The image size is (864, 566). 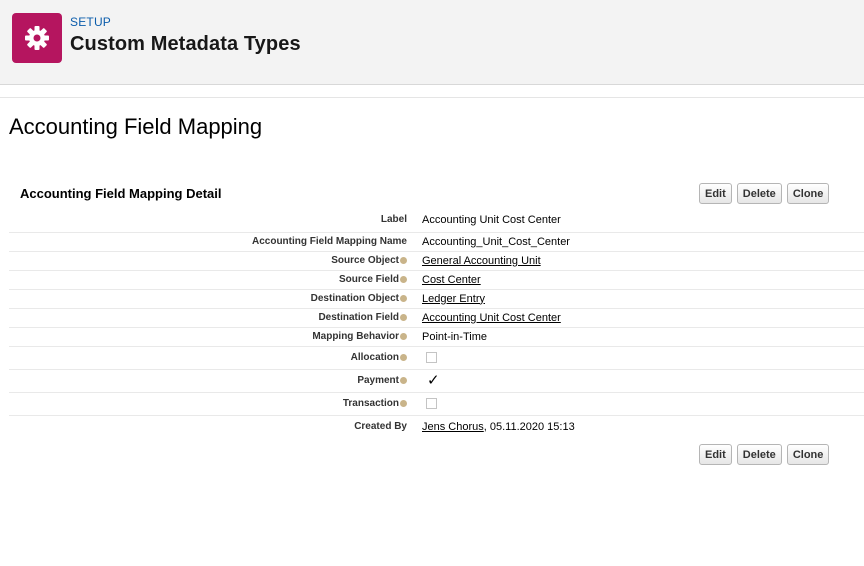 What do you see at coordinates (209, 336) in the screenshot?
I see `field-label: Mapping Behavior` at bounding box center [209, 336].